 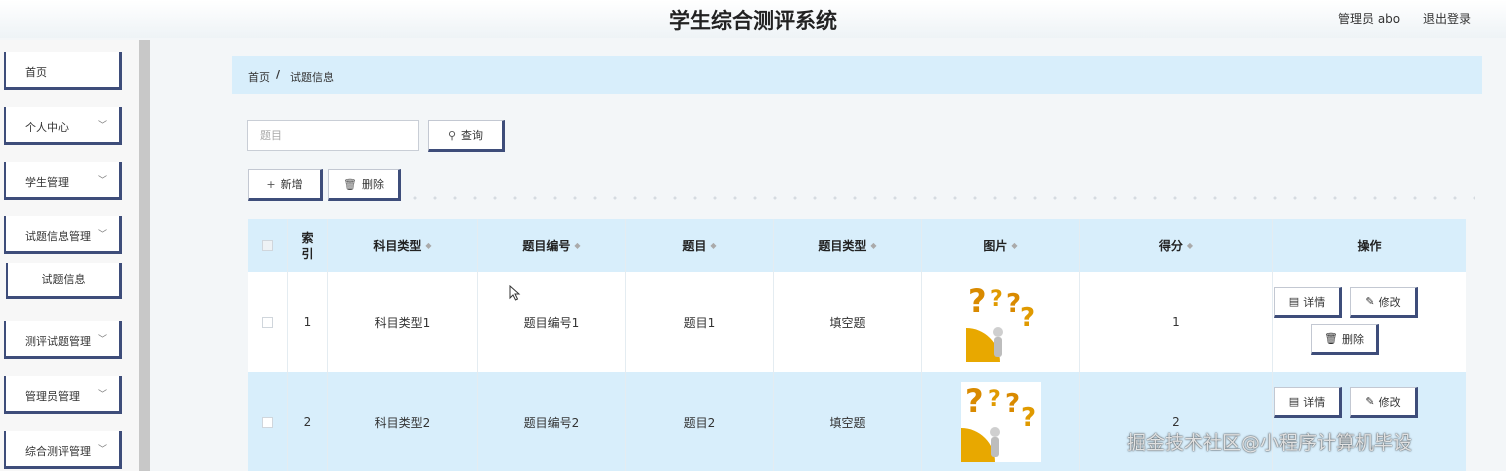 What do you see at coordinates (1369, 246) in the screenshot?
I see `column-header-actions: 操作` at bounding box center [1369, 246].